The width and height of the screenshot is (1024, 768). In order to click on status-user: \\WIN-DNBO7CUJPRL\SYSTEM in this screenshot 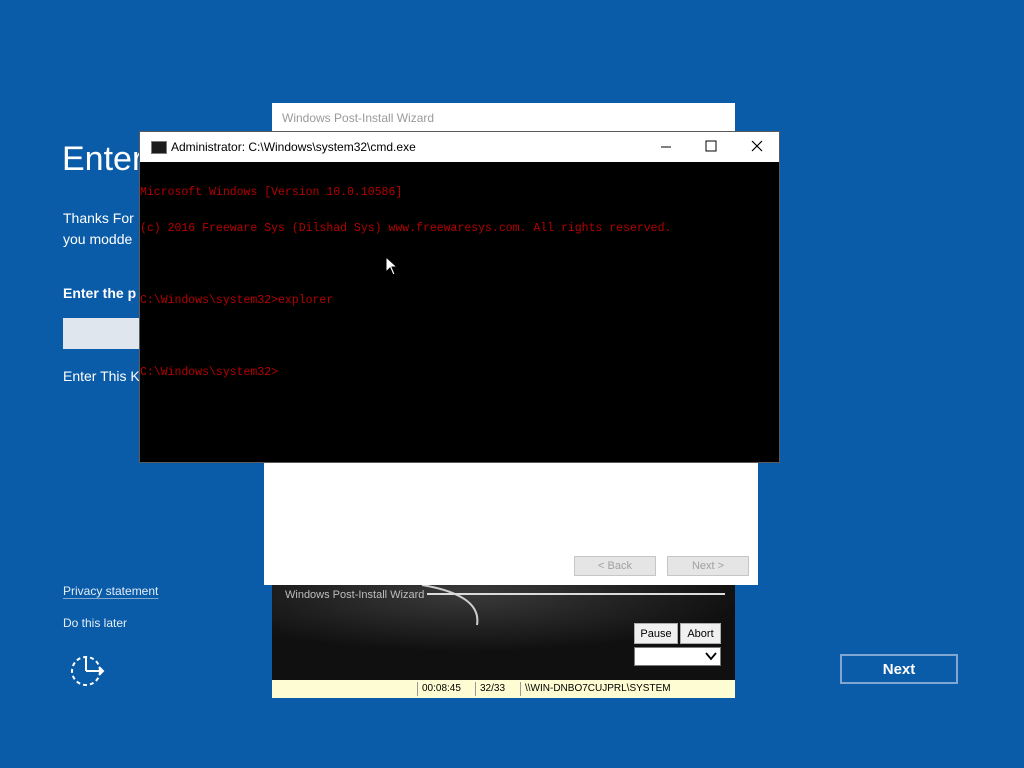, I will do `click(595, 689)`.